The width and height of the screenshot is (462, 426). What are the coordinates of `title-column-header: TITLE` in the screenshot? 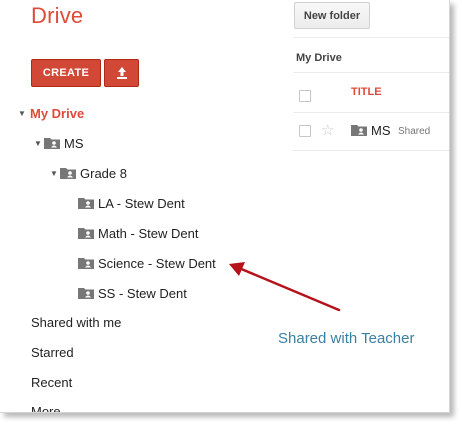 It's located at (366, 92).